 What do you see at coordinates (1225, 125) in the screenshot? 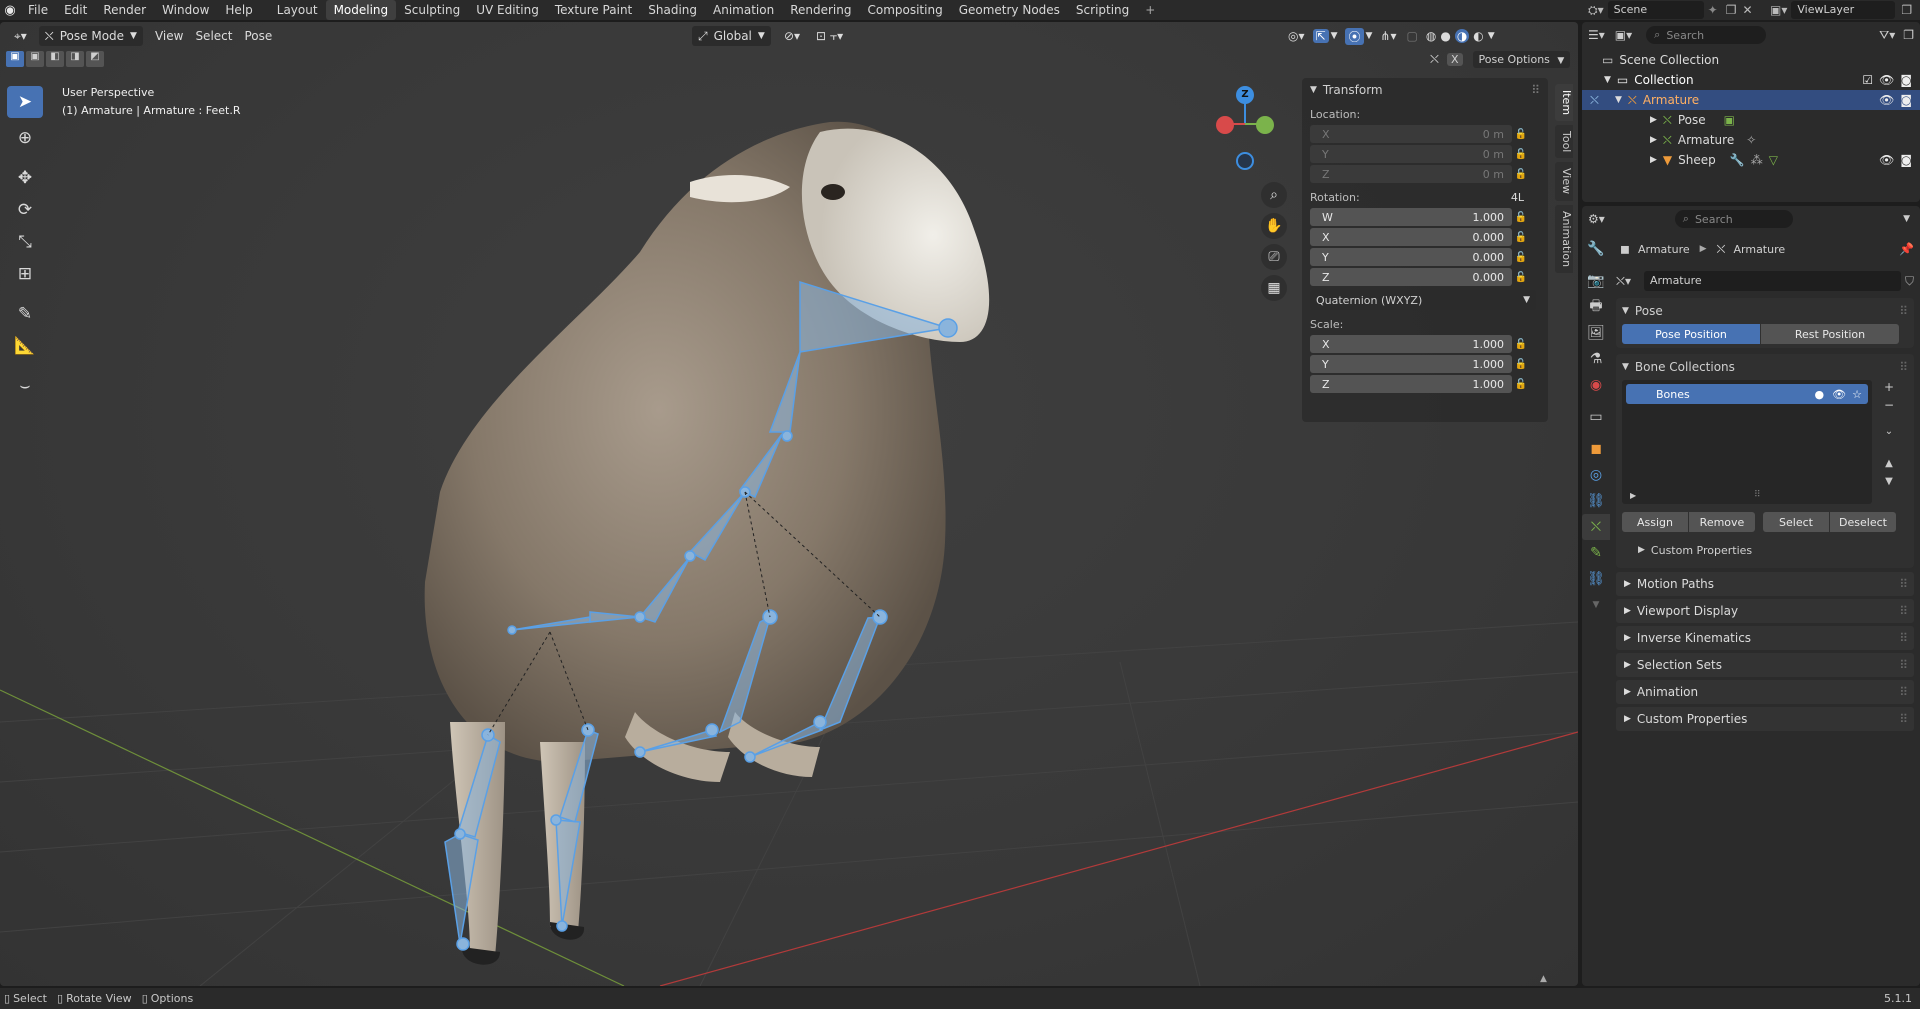
I see `gizmo-x-axis` at bounding box center [1225, 125].